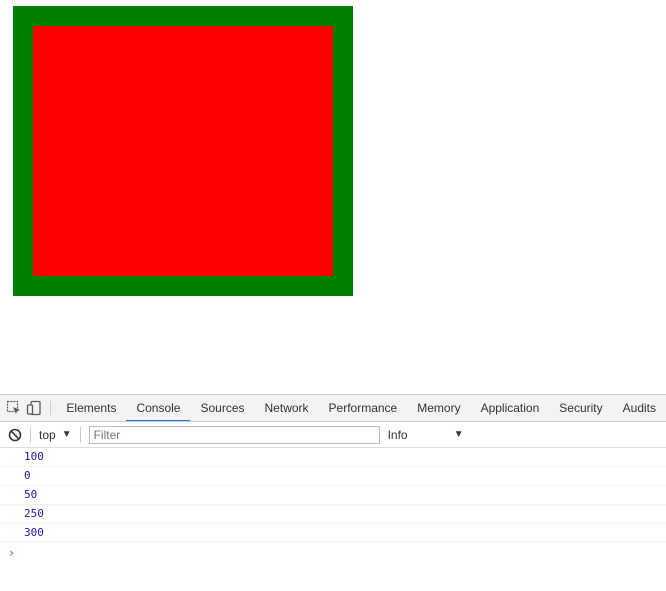 The height and width of the screenshot is (591, 666). I want to click on log-level-selector: Info ▼, so click(426, 435).